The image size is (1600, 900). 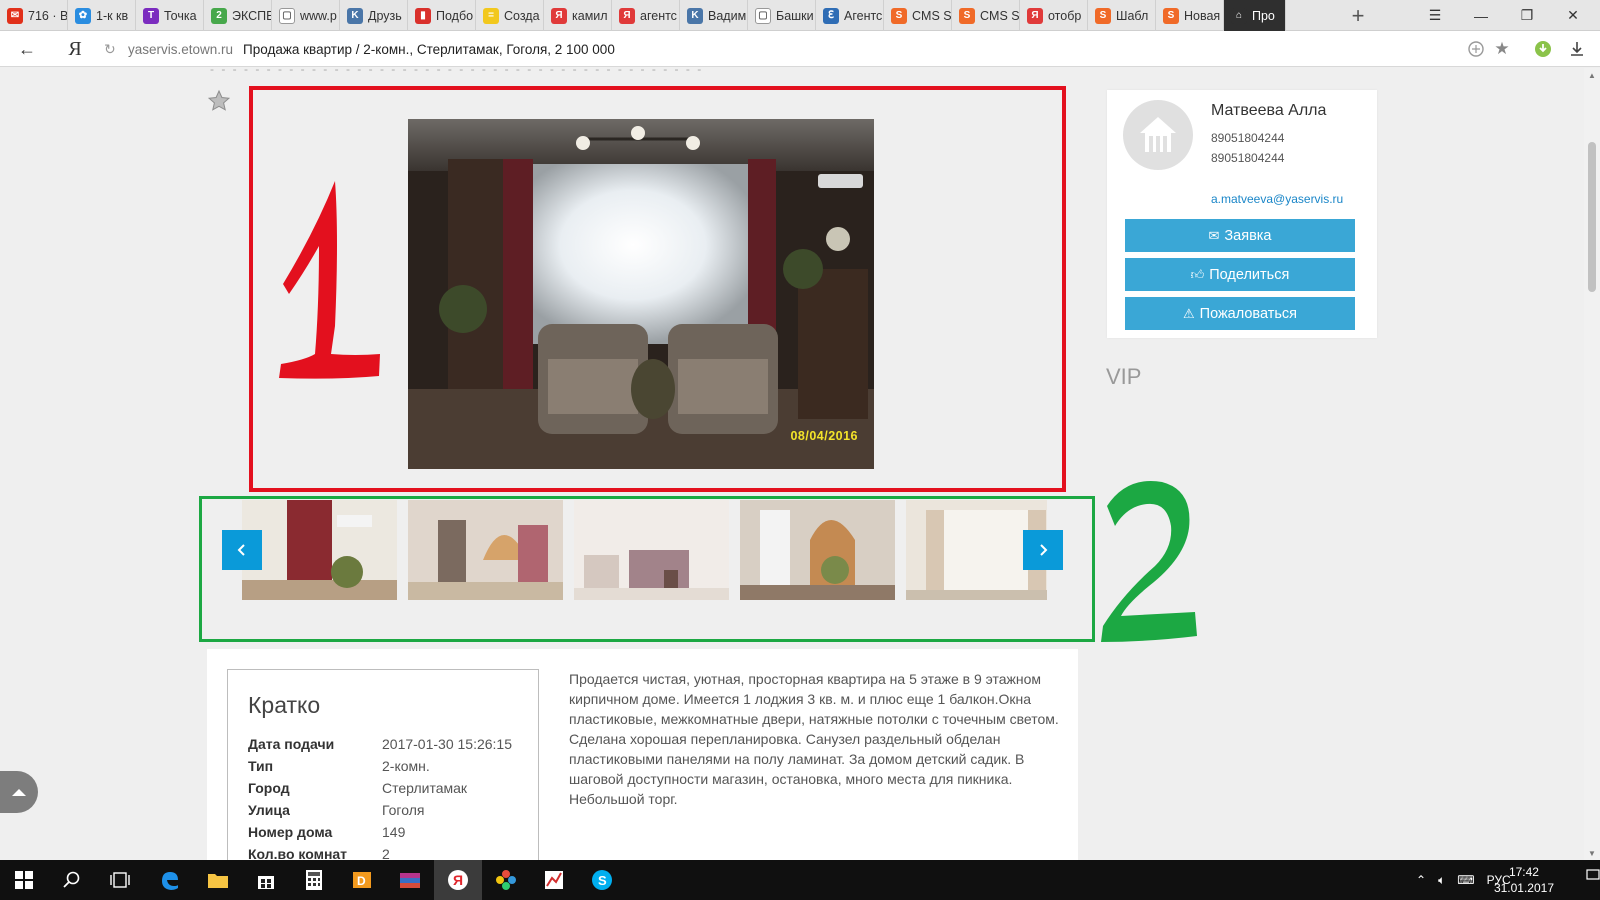 I want to click on taskbar-skype: S, so click(x=602, y=880).